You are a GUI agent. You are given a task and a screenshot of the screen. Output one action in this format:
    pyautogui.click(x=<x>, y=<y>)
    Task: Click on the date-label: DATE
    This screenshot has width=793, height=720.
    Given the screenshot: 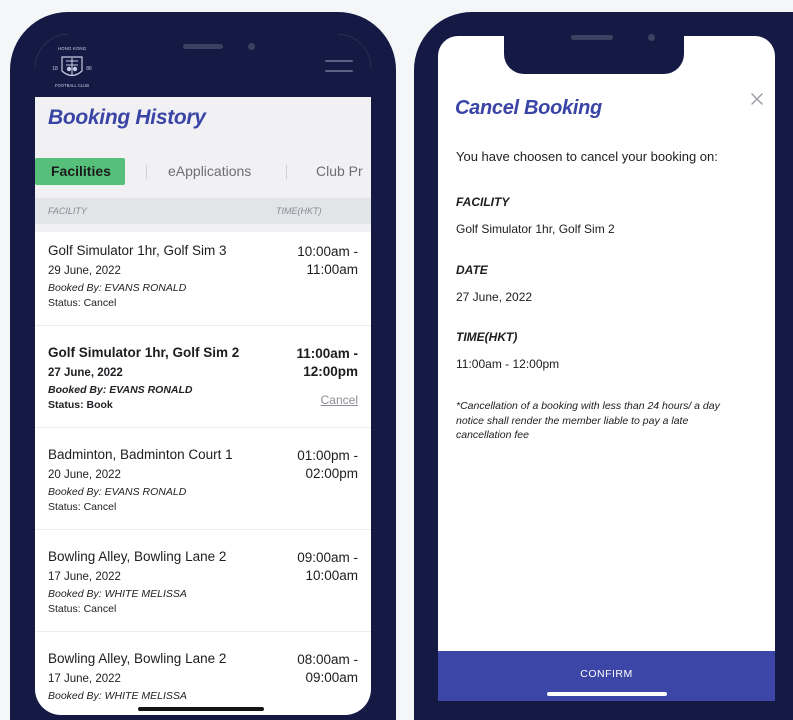 What is the action you would take?
    pyautogui.click(x=472, y=270)
    